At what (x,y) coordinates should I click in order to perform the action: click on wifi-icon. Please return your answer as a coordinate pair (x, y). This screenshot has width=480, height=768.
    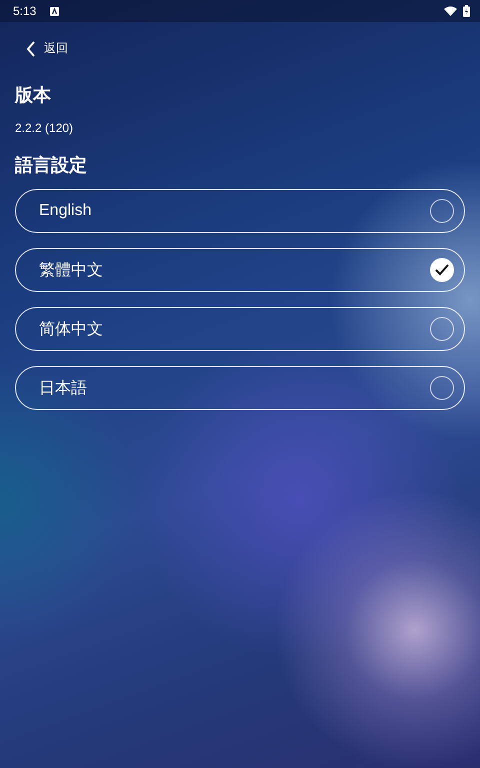
    Looking at the image, I should click on (450, 11).